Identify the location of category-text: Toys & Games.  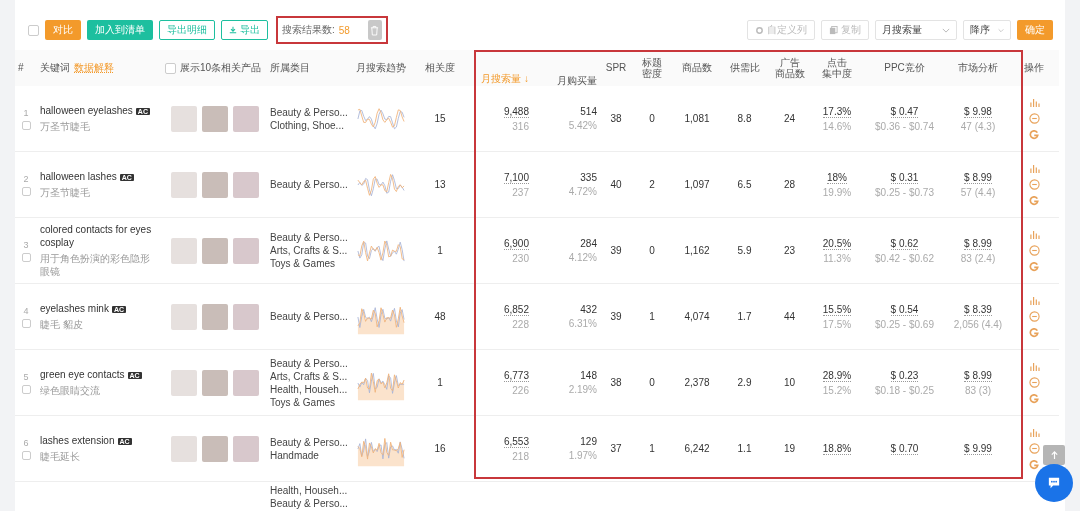
(303, 263).